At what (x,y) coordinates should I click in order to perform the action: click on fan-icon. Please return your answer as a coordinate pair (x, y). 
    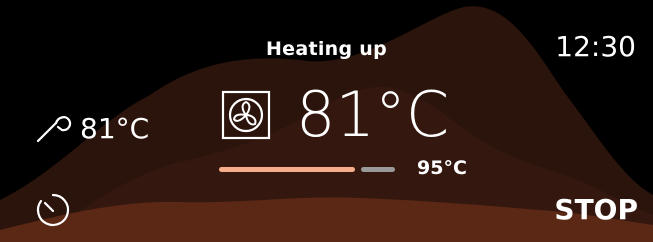
    Looking at the image, I should click on (246, 115).